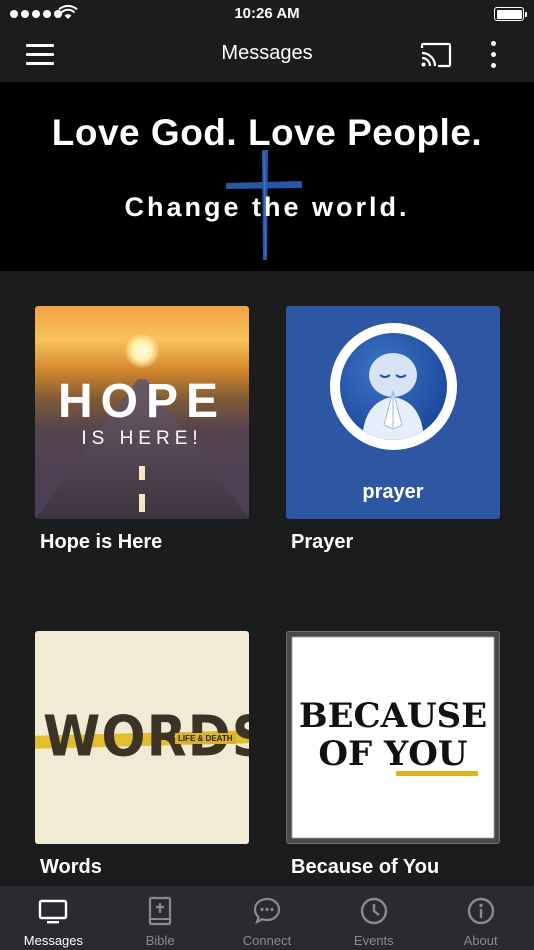 Image resolution: width=534 pixels, height=950 pixels. I want to click on tab-label: Messages, so click(53, 940).